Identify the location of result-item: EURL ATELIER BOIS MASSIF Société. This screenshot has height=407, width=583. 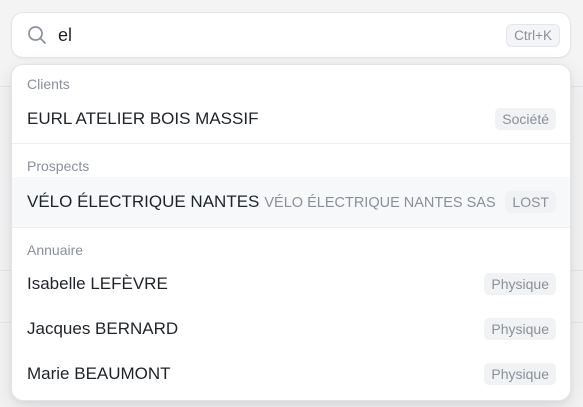
(291, 119).